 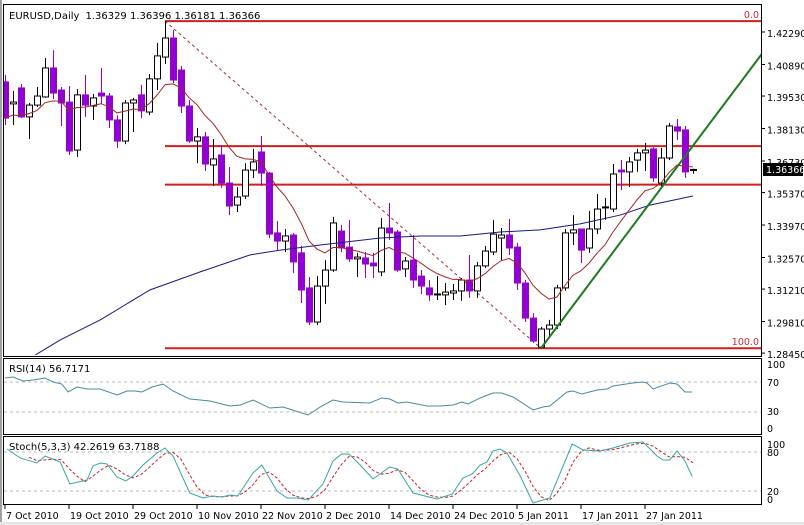 What do you see at coordinates (785, 291) in the screenshot?
I see `price-tick-label: 1.31210` at bounding box center [785, 291].